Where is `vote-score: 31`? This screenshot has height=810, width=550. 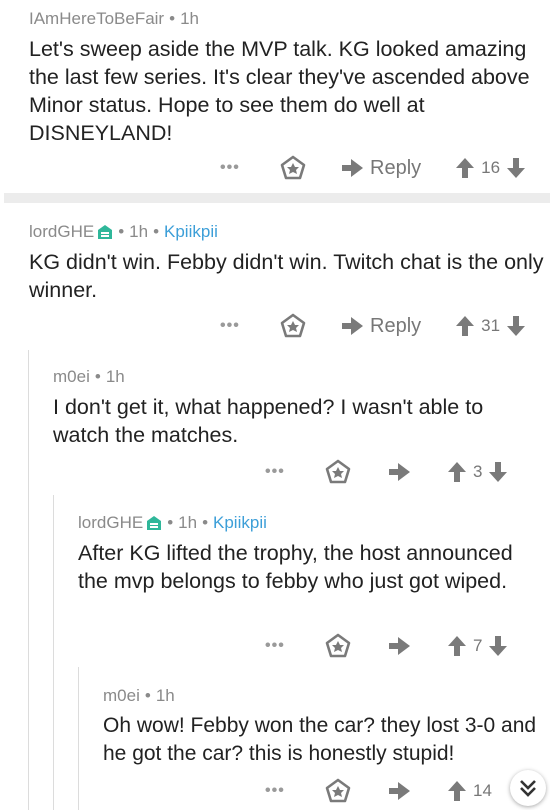 vote-score: 31 is located at coordinates (491, 325).